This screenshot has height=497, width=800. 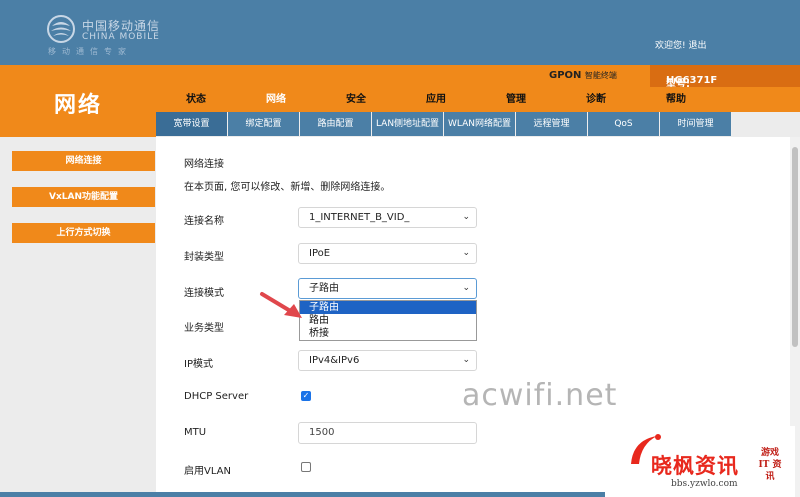 What do you see at coordinates (306, 467) in the screenshot?
I see `enable-vlan-checkbox` at bounding box center [306, 467].